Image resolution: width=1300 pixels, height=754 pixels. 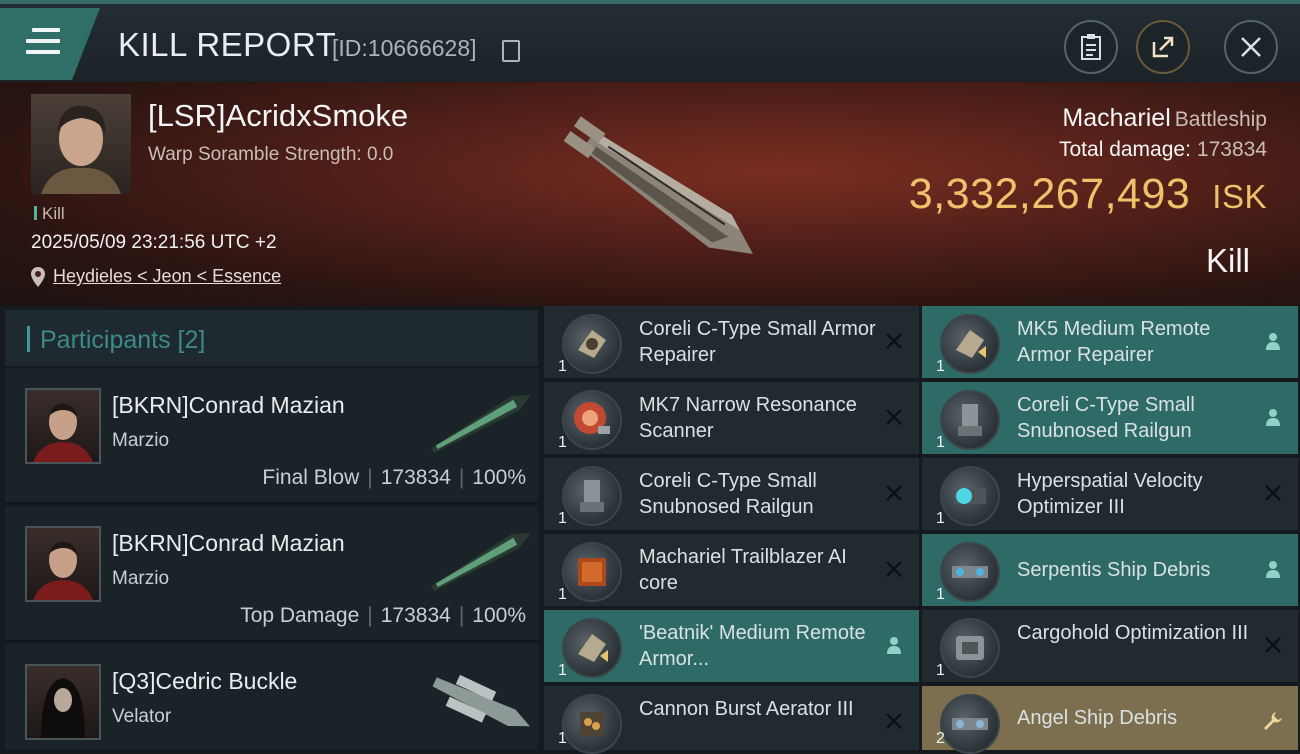 I want to click on item-row: 1 MK7 Narrow Resonance Scanner, so click(x=731, y=420).